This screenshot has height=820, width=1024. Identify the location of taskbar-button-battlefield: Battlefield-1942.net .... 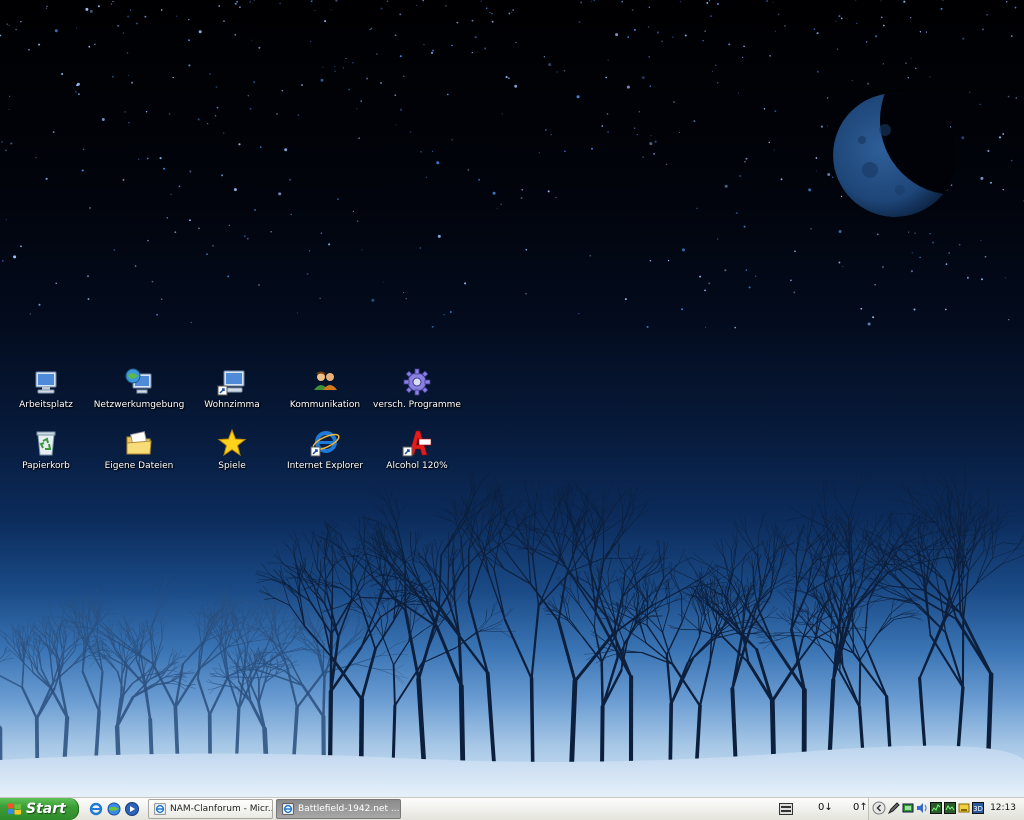
(338, 809).